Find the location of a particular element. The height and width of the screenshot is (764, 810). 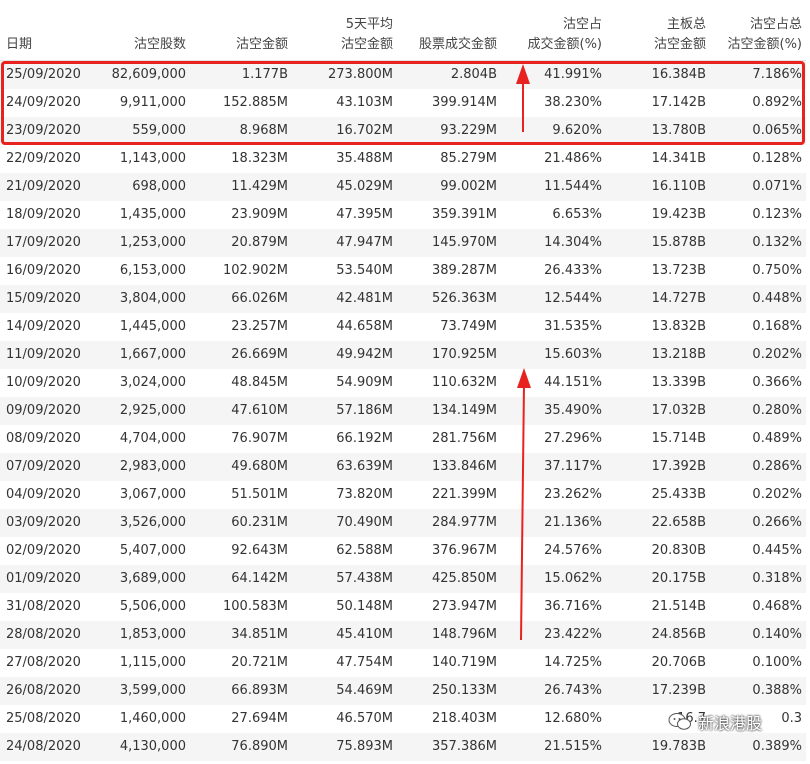

cell-5day-avg: 54.469M is located at coordinates (364, 690).